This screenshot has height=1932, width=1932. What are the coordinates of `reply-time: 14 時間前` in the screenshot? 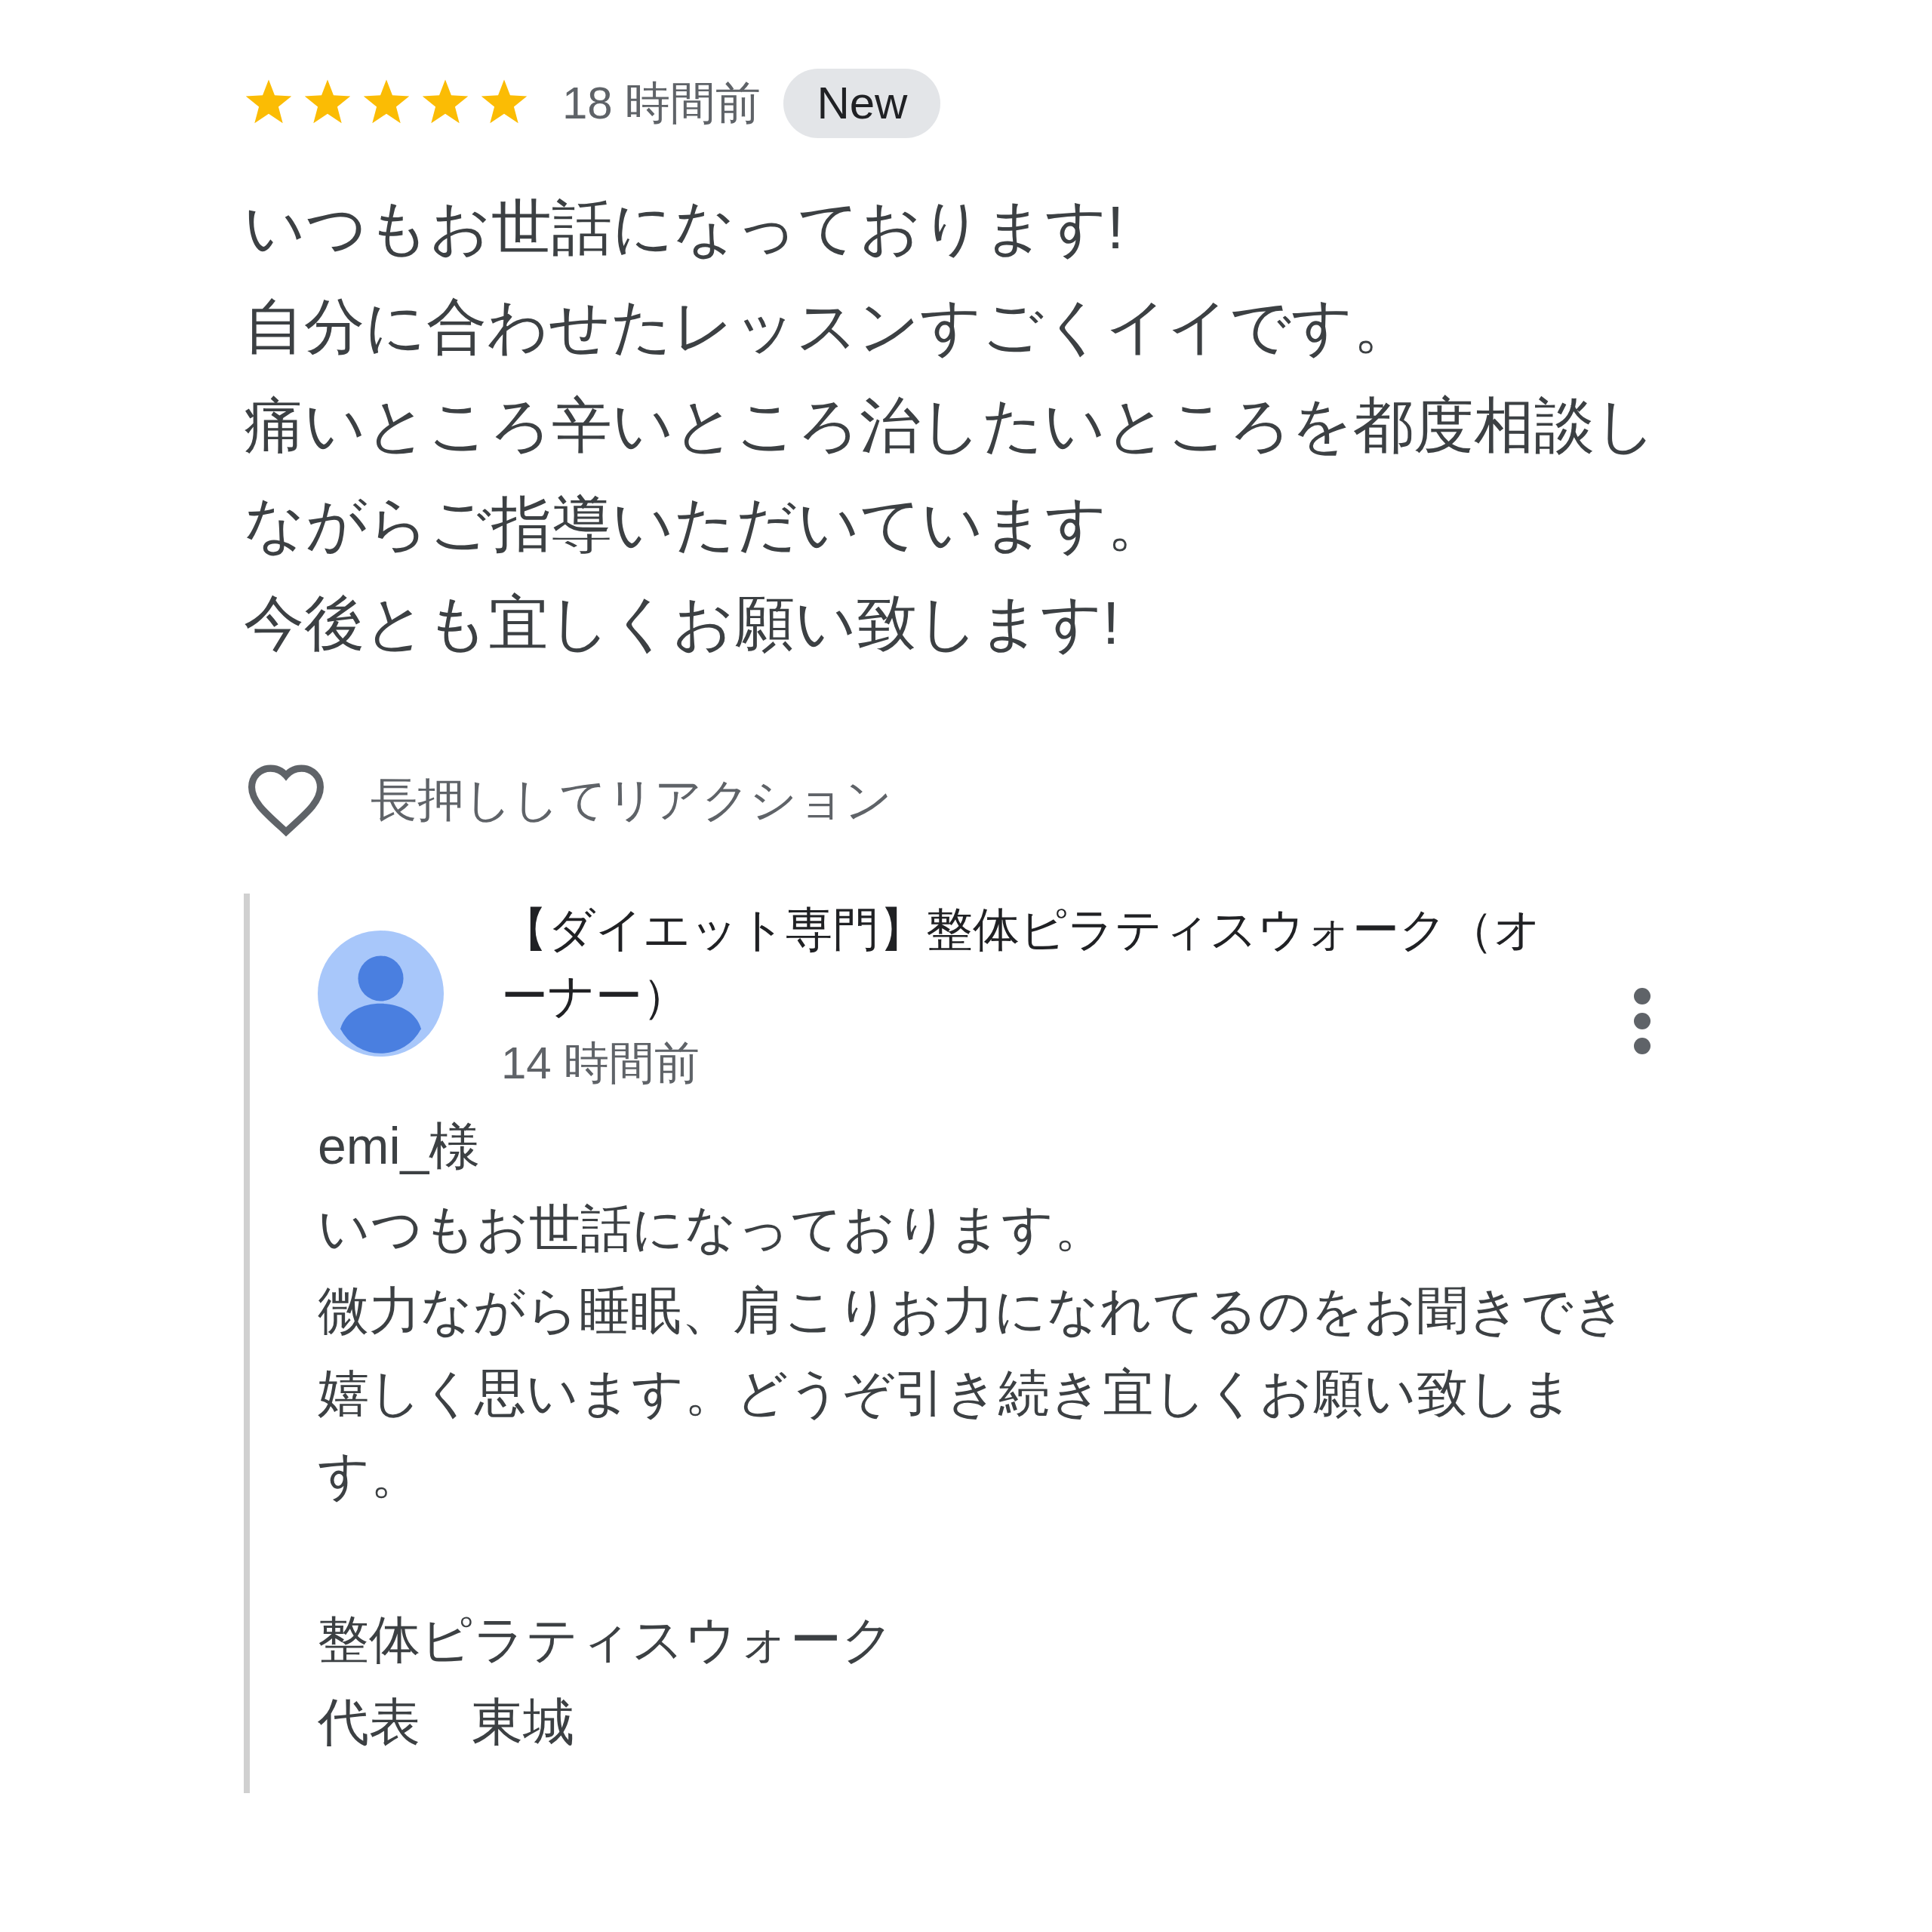 It's located at (601, 1063).